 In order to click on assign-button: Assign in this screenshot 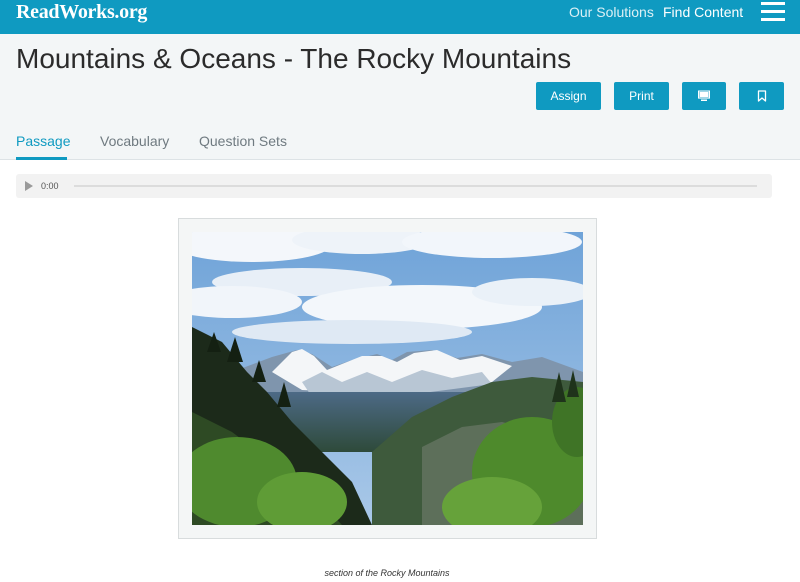, I will do `click(568, 96)`.